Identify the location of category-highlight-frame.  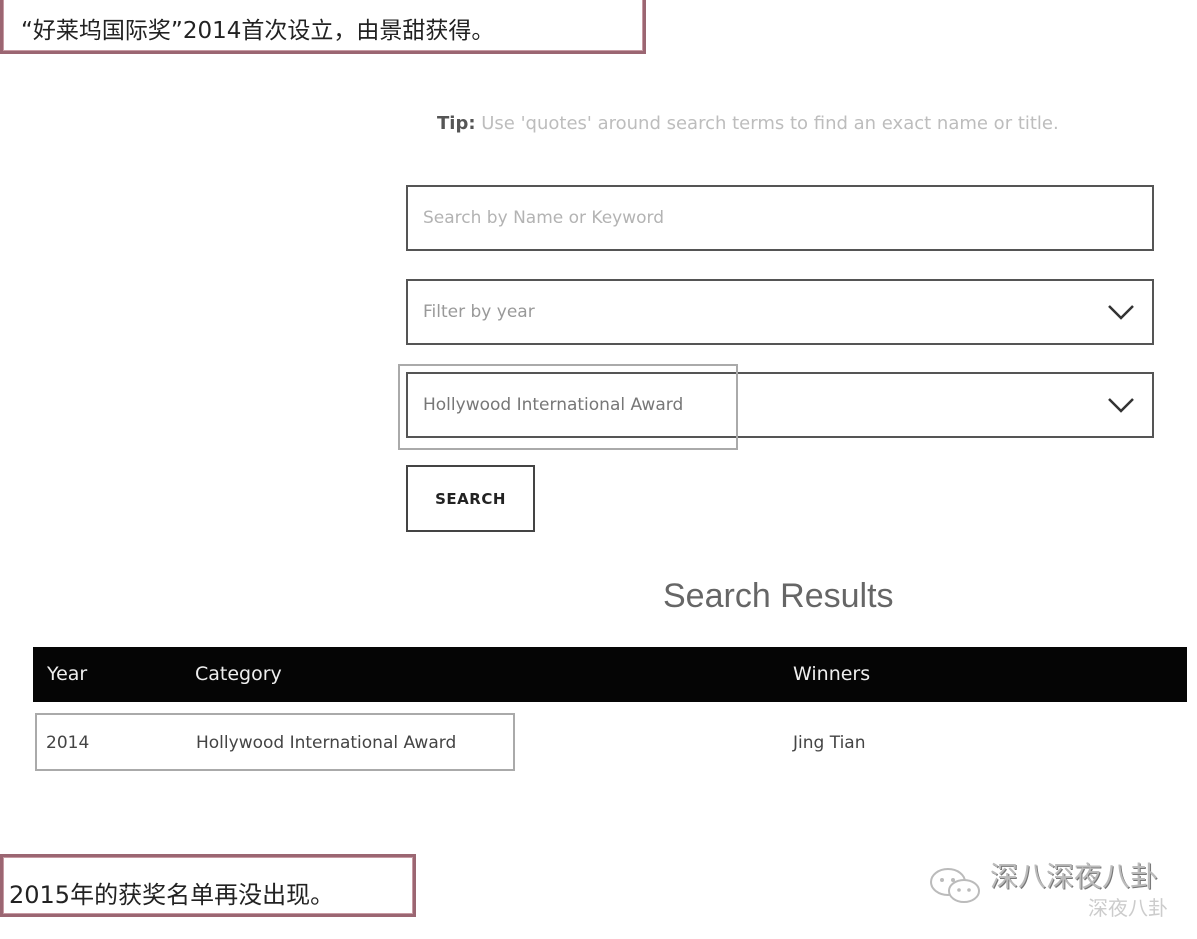
(568, 407).